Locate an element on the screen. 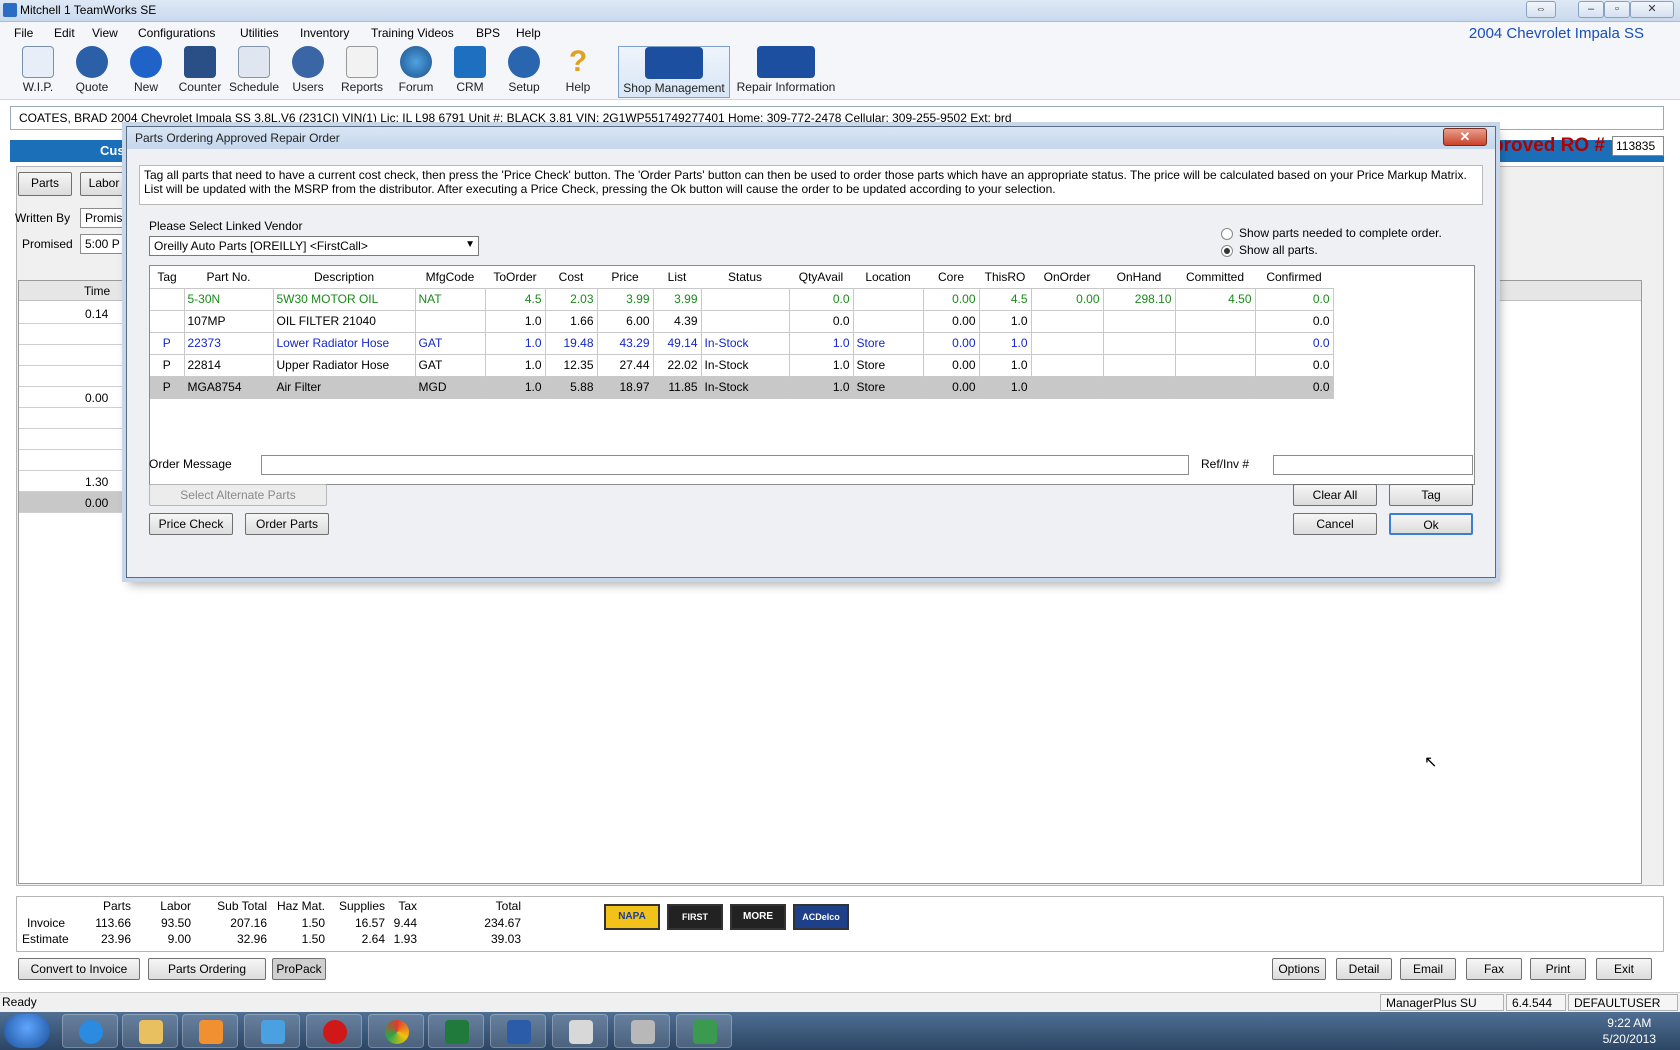 The image size is (1680, 1050). menu-file: File is located at coordinates (23, 33).